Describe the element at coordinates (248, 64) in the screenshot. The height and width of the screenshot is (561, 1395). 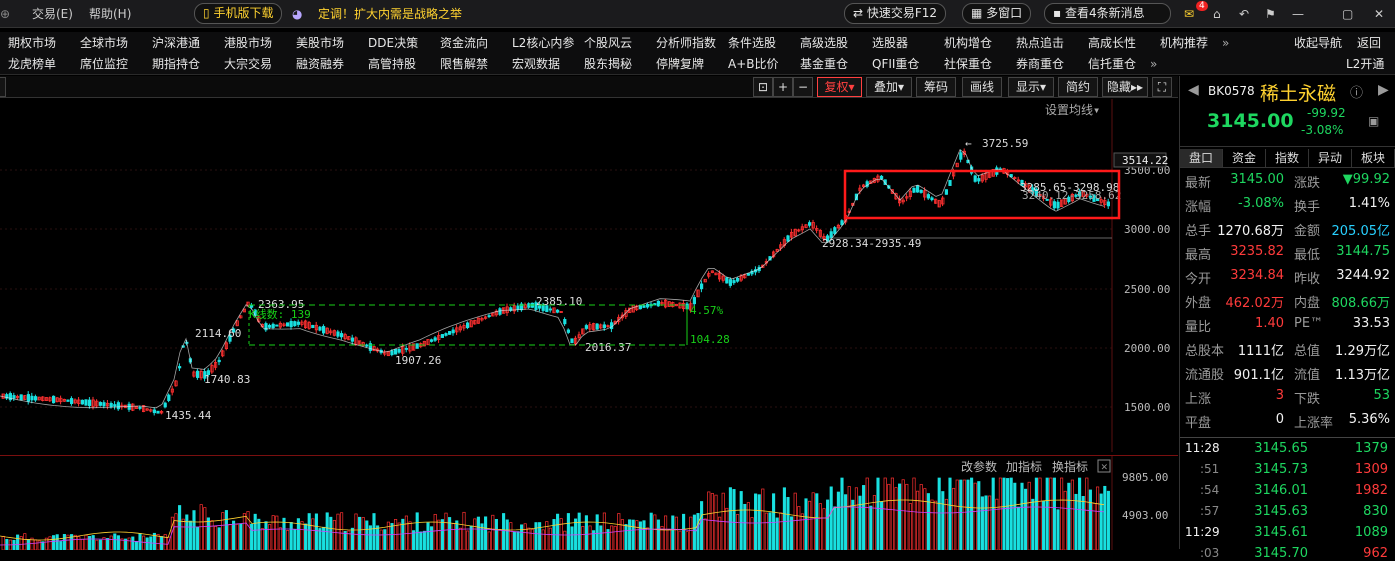
I see `menu-row2-item: 大宗交易` at that location.